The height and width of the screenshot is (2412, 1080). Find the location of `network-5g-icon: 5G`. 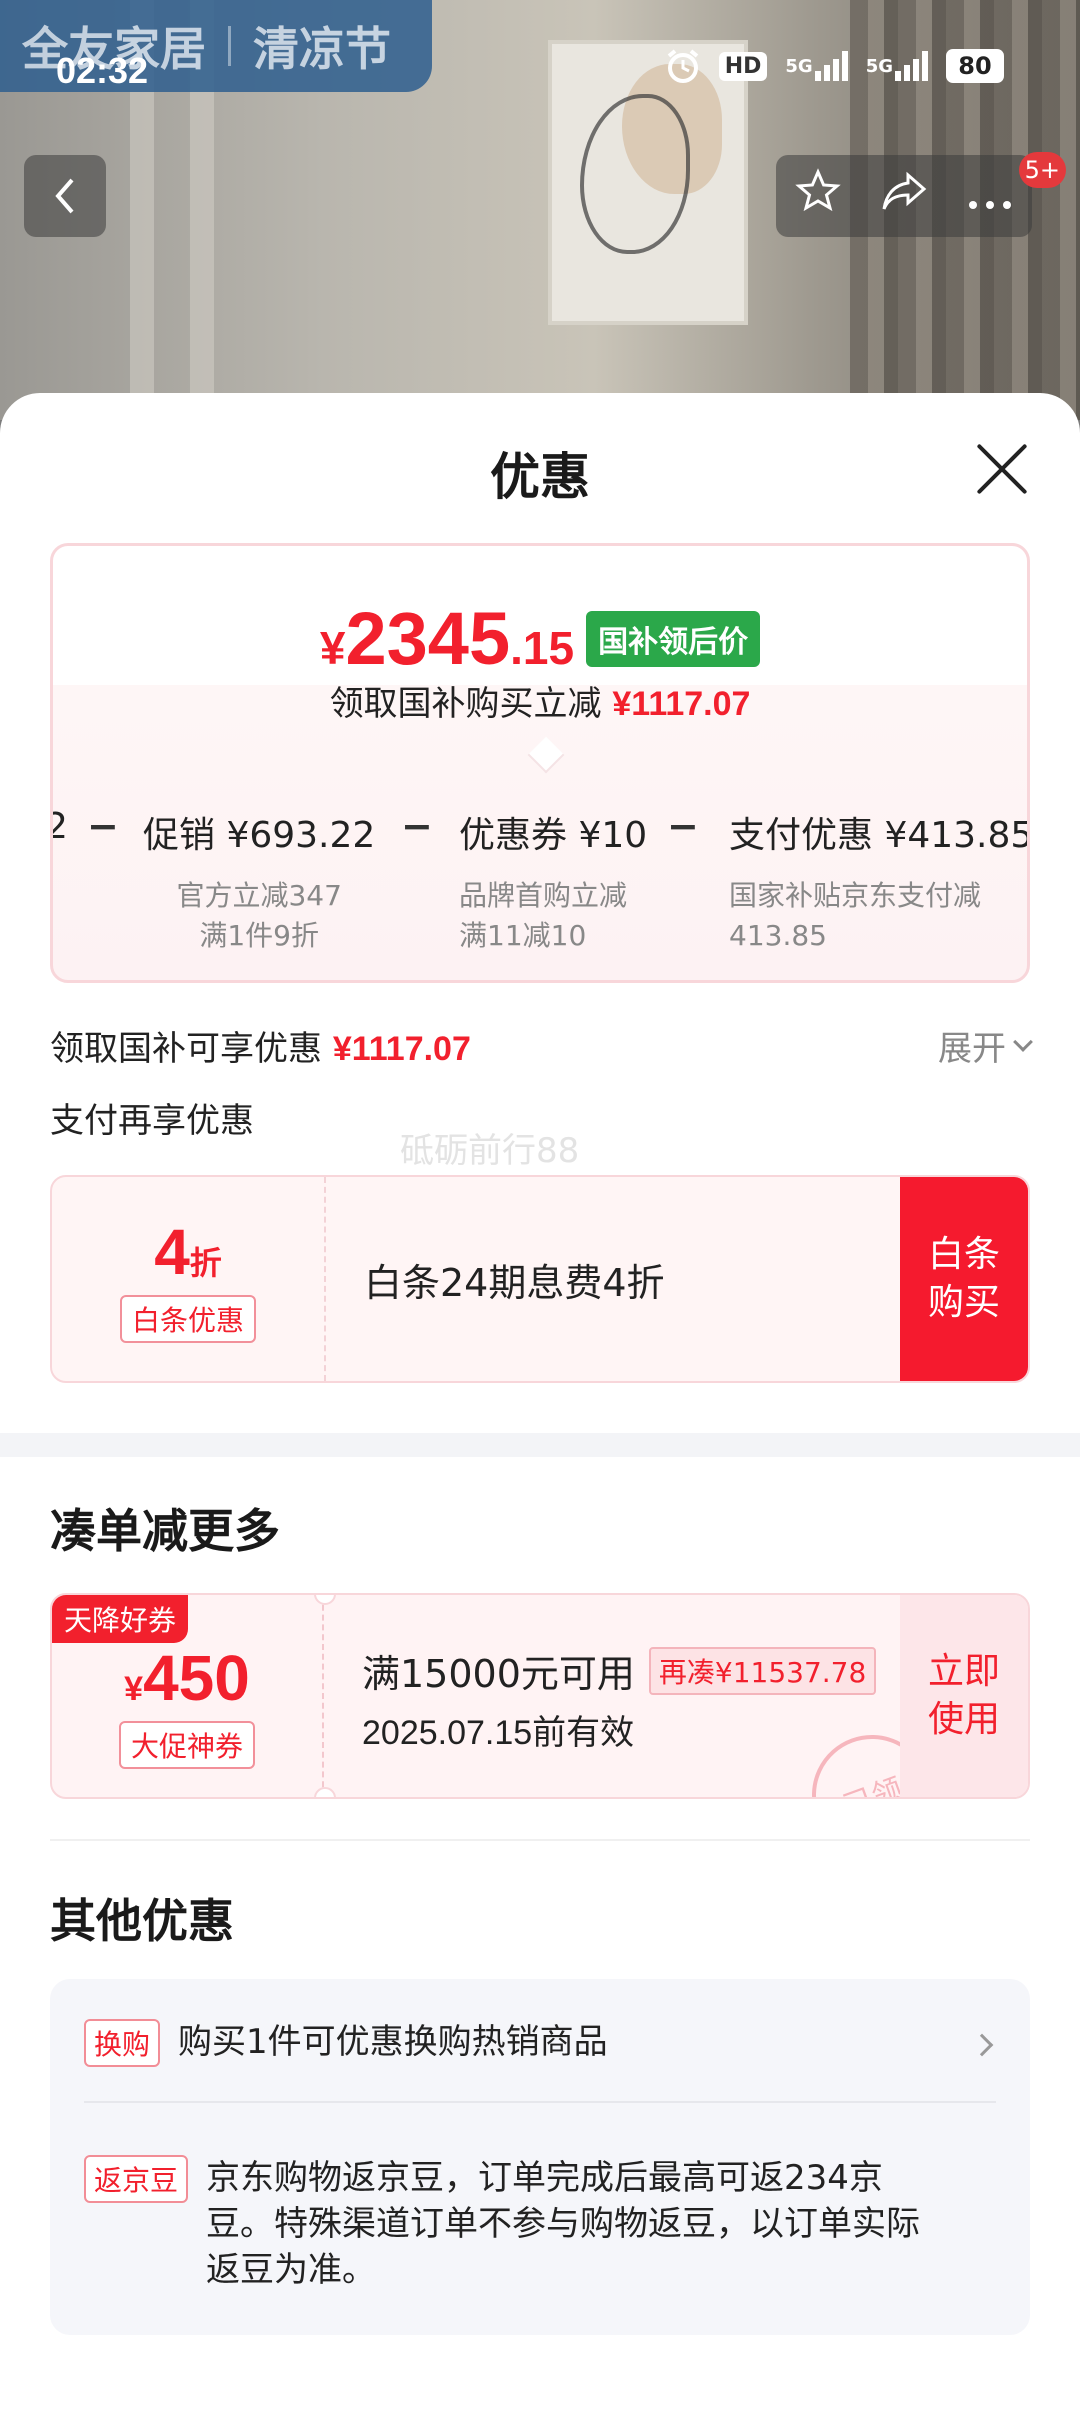

network-5g-icon: 5G is located at coordinates (816, 66).